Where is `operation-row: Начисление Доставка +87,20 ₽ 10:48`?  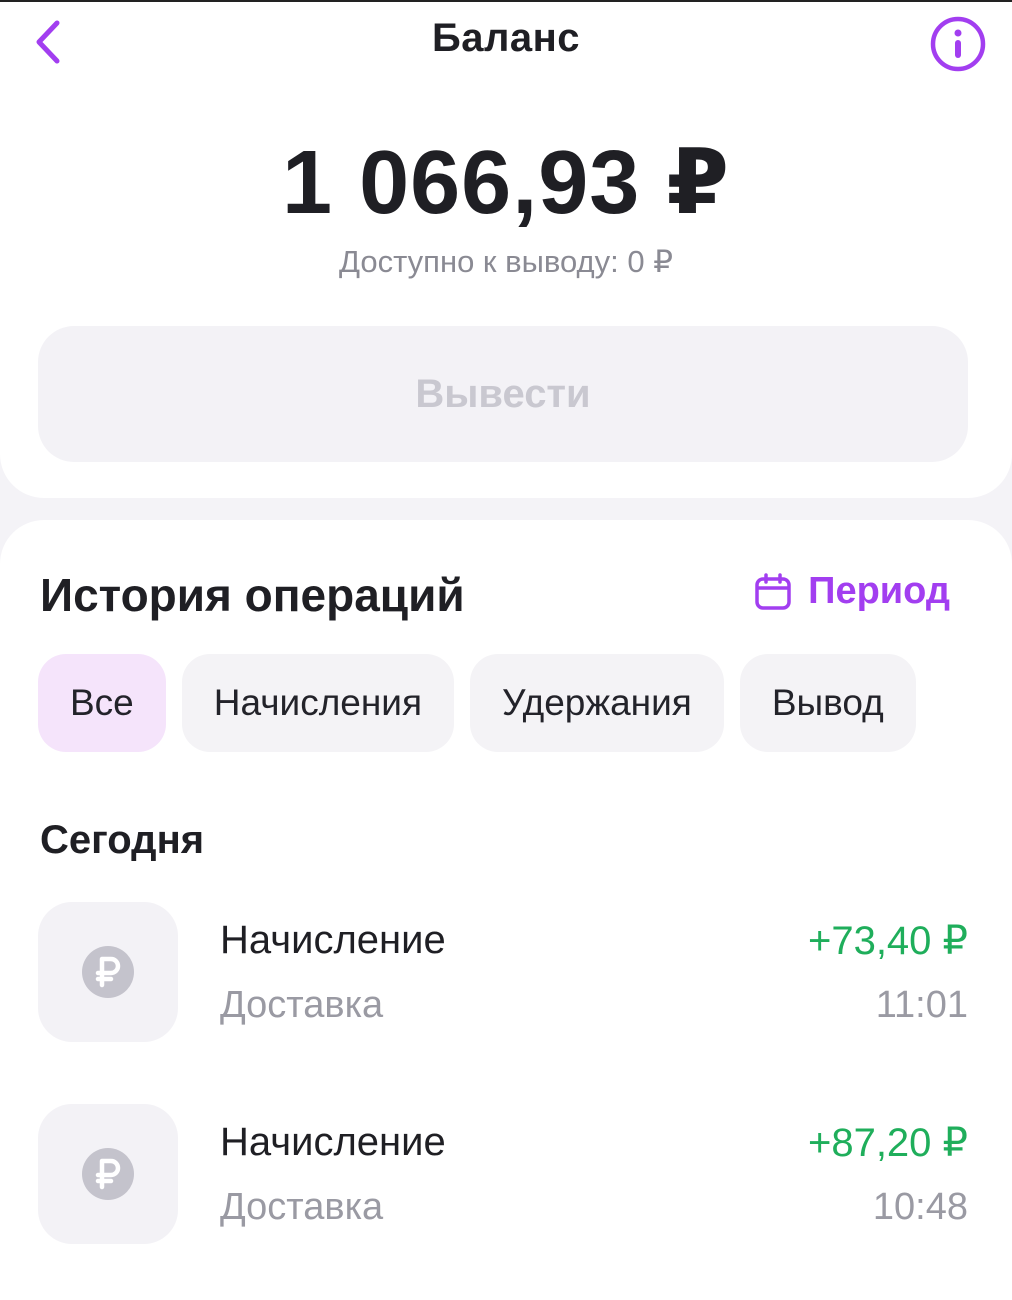
operation-row: Начисление Доставка +87,20 ₽ 10:48 is located at coordinates (503, 1174).